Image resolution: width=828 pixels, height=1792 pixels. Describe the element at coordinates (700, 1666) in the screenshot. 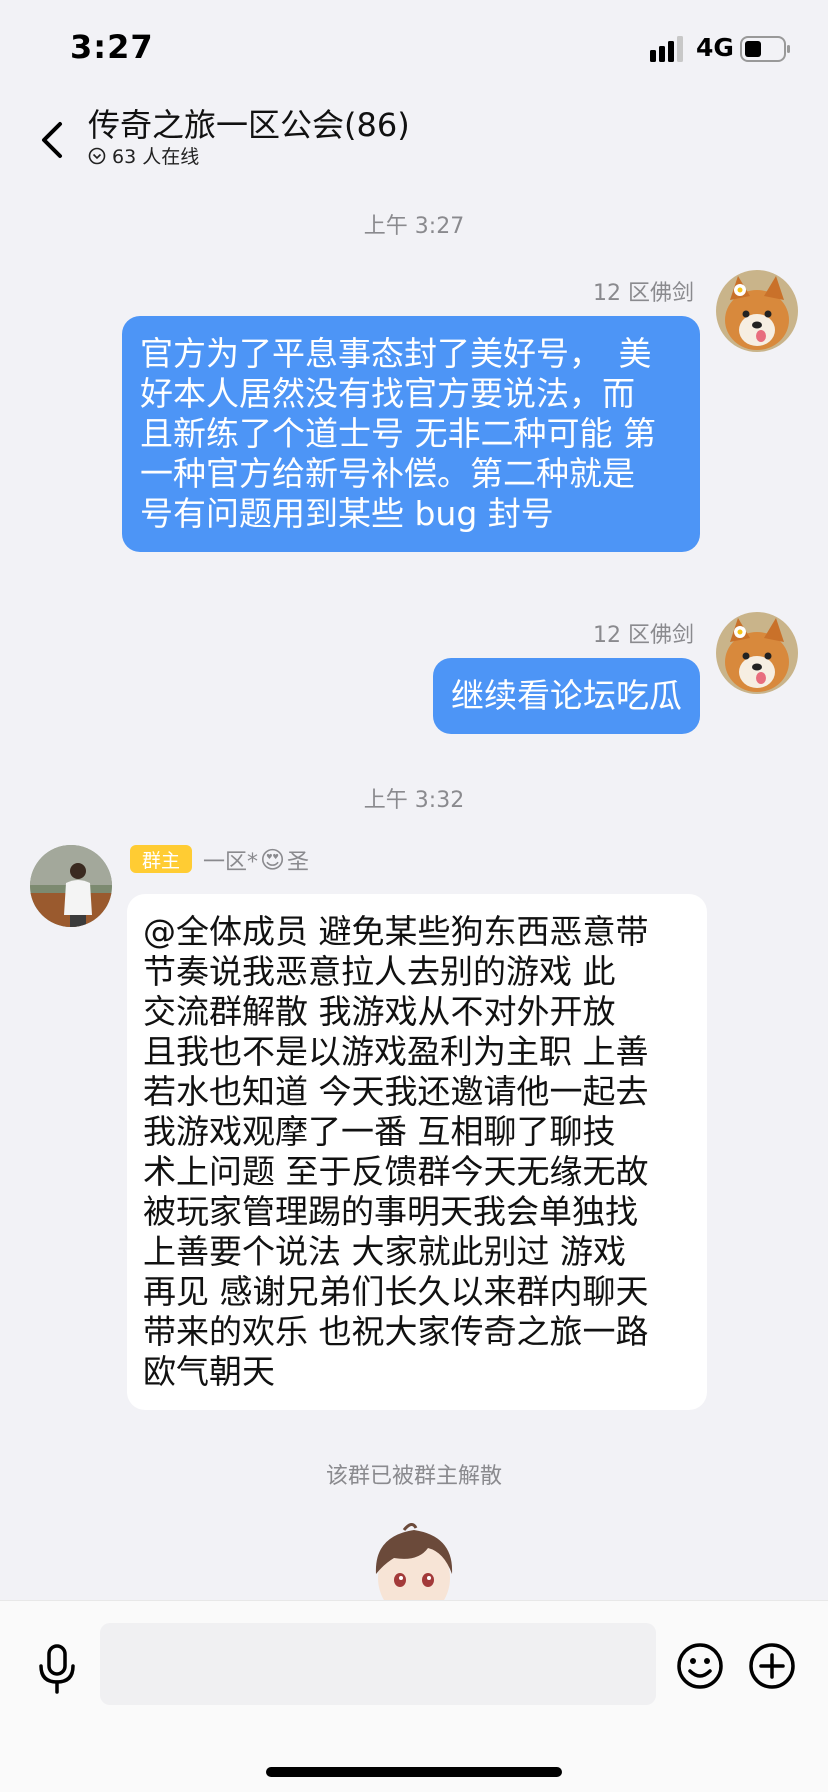

I see `emoji-icon` at that location.